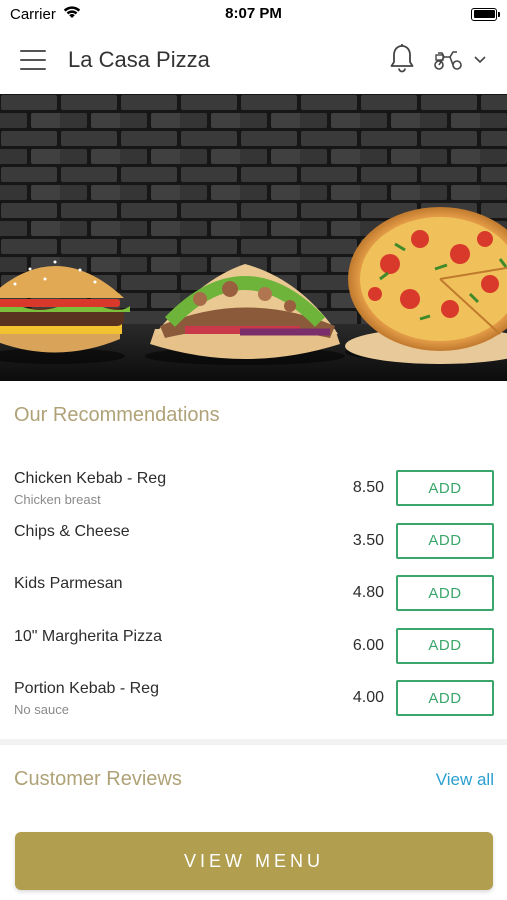 The width and height of the screenshot is (507, 900). I want to click on item-description: Chicken breast, so click(57, 499).